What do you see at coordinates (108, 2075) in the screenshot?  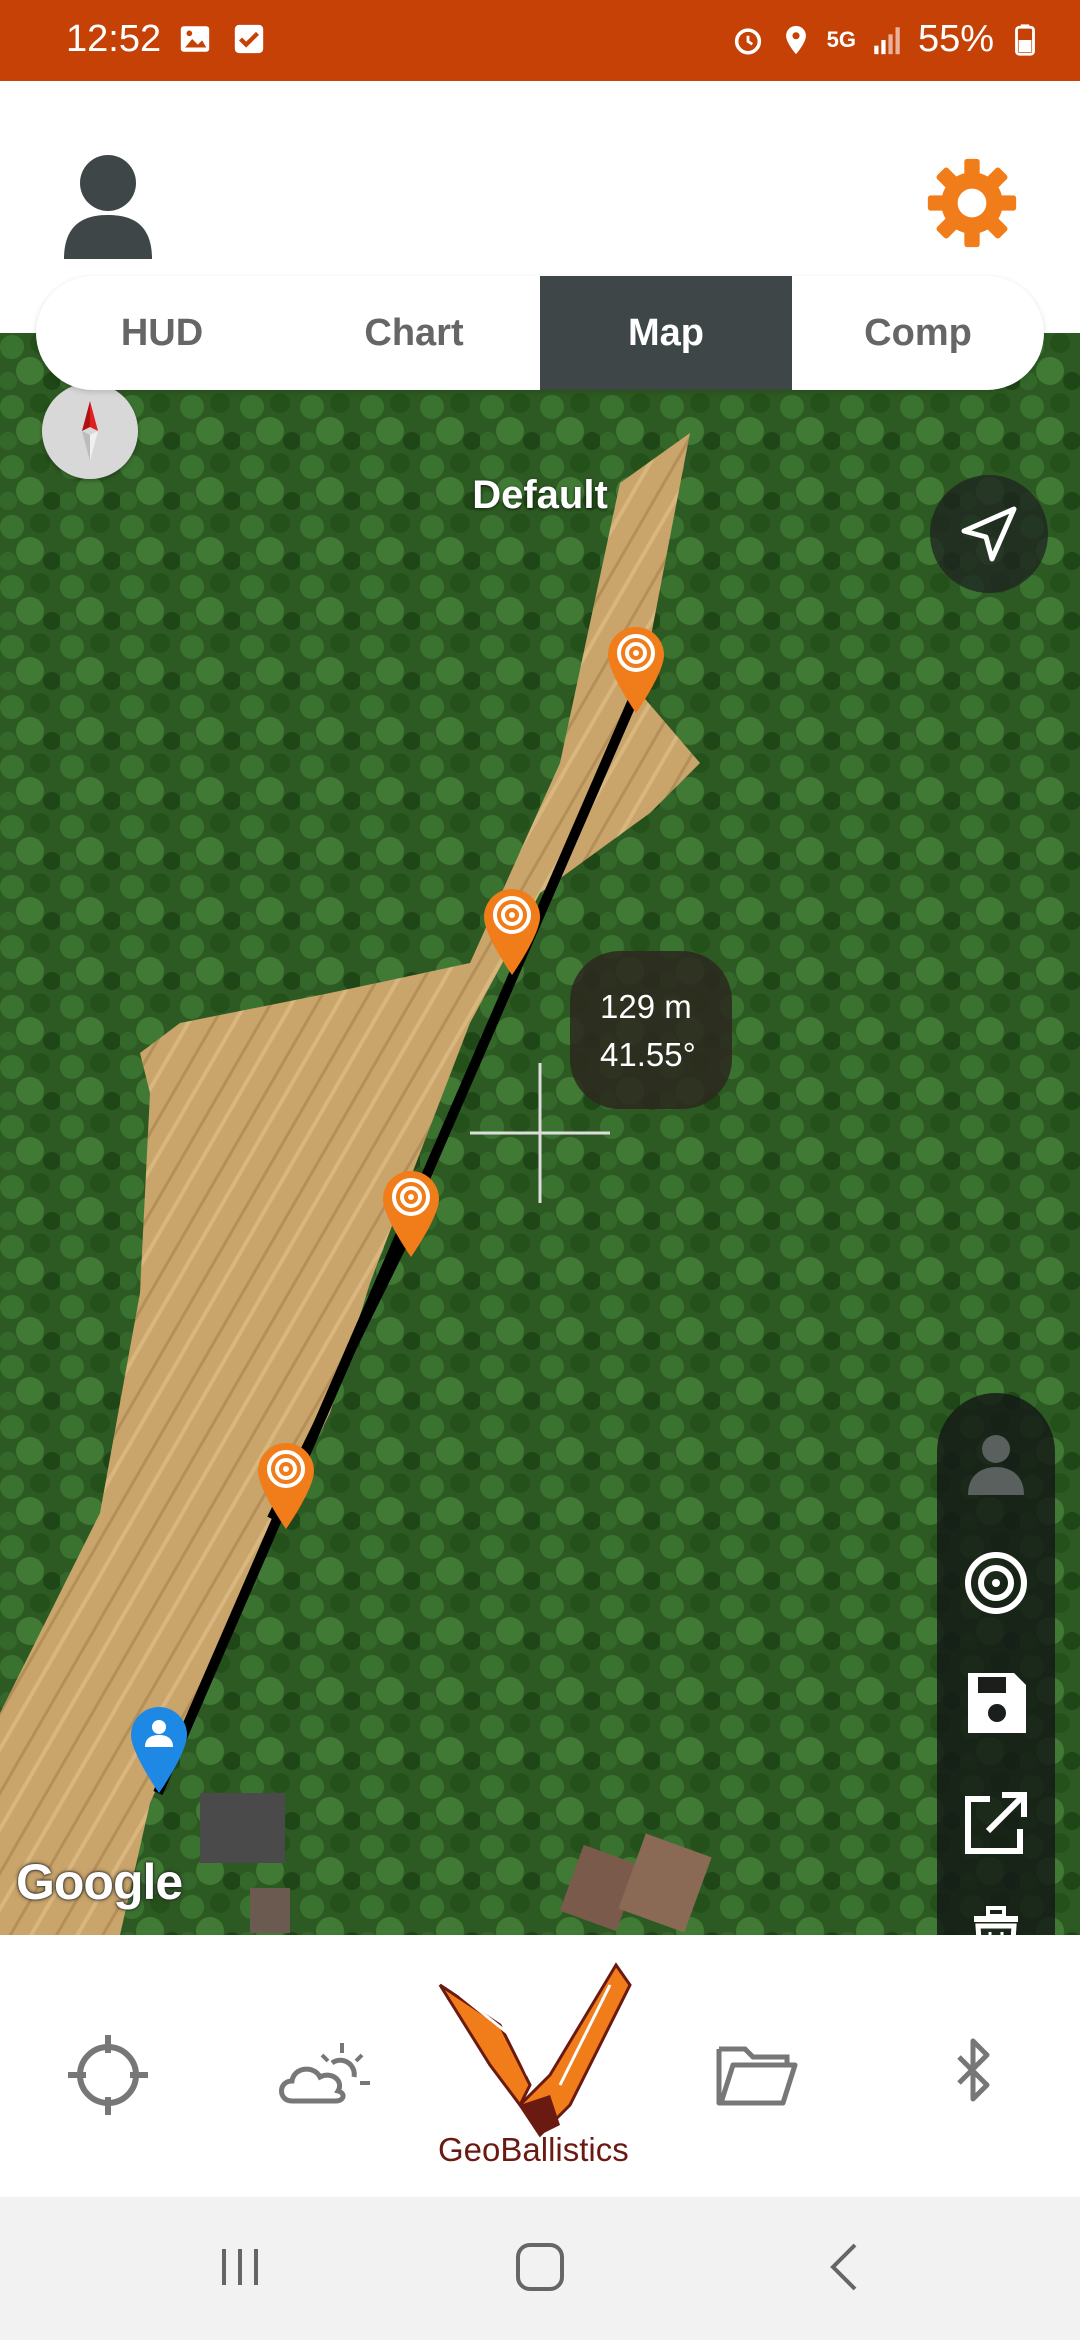 I see `crosshair-icon` at bounding box center [108, 2075].